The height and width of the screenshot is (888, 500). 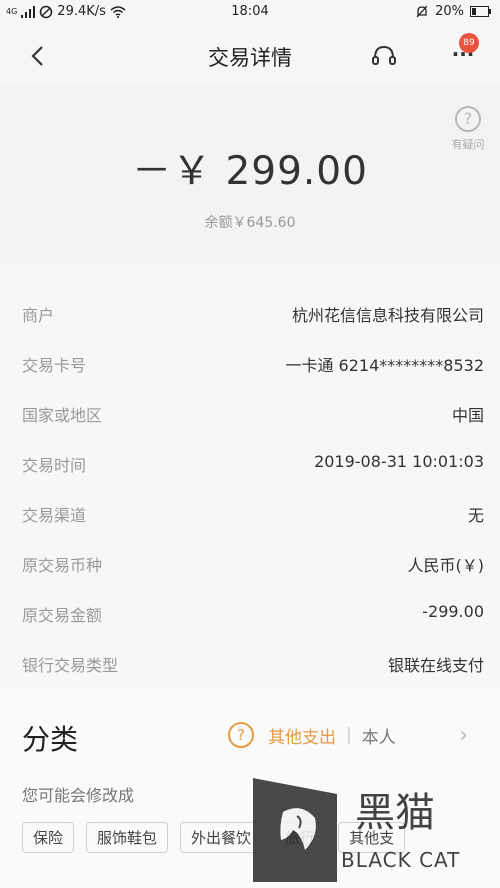 What do you see at coordinates (356, 735) in the screenshot?
I see `category-selector: ? 其他支出 | 本人 ›` at bounding box center [356, 735].